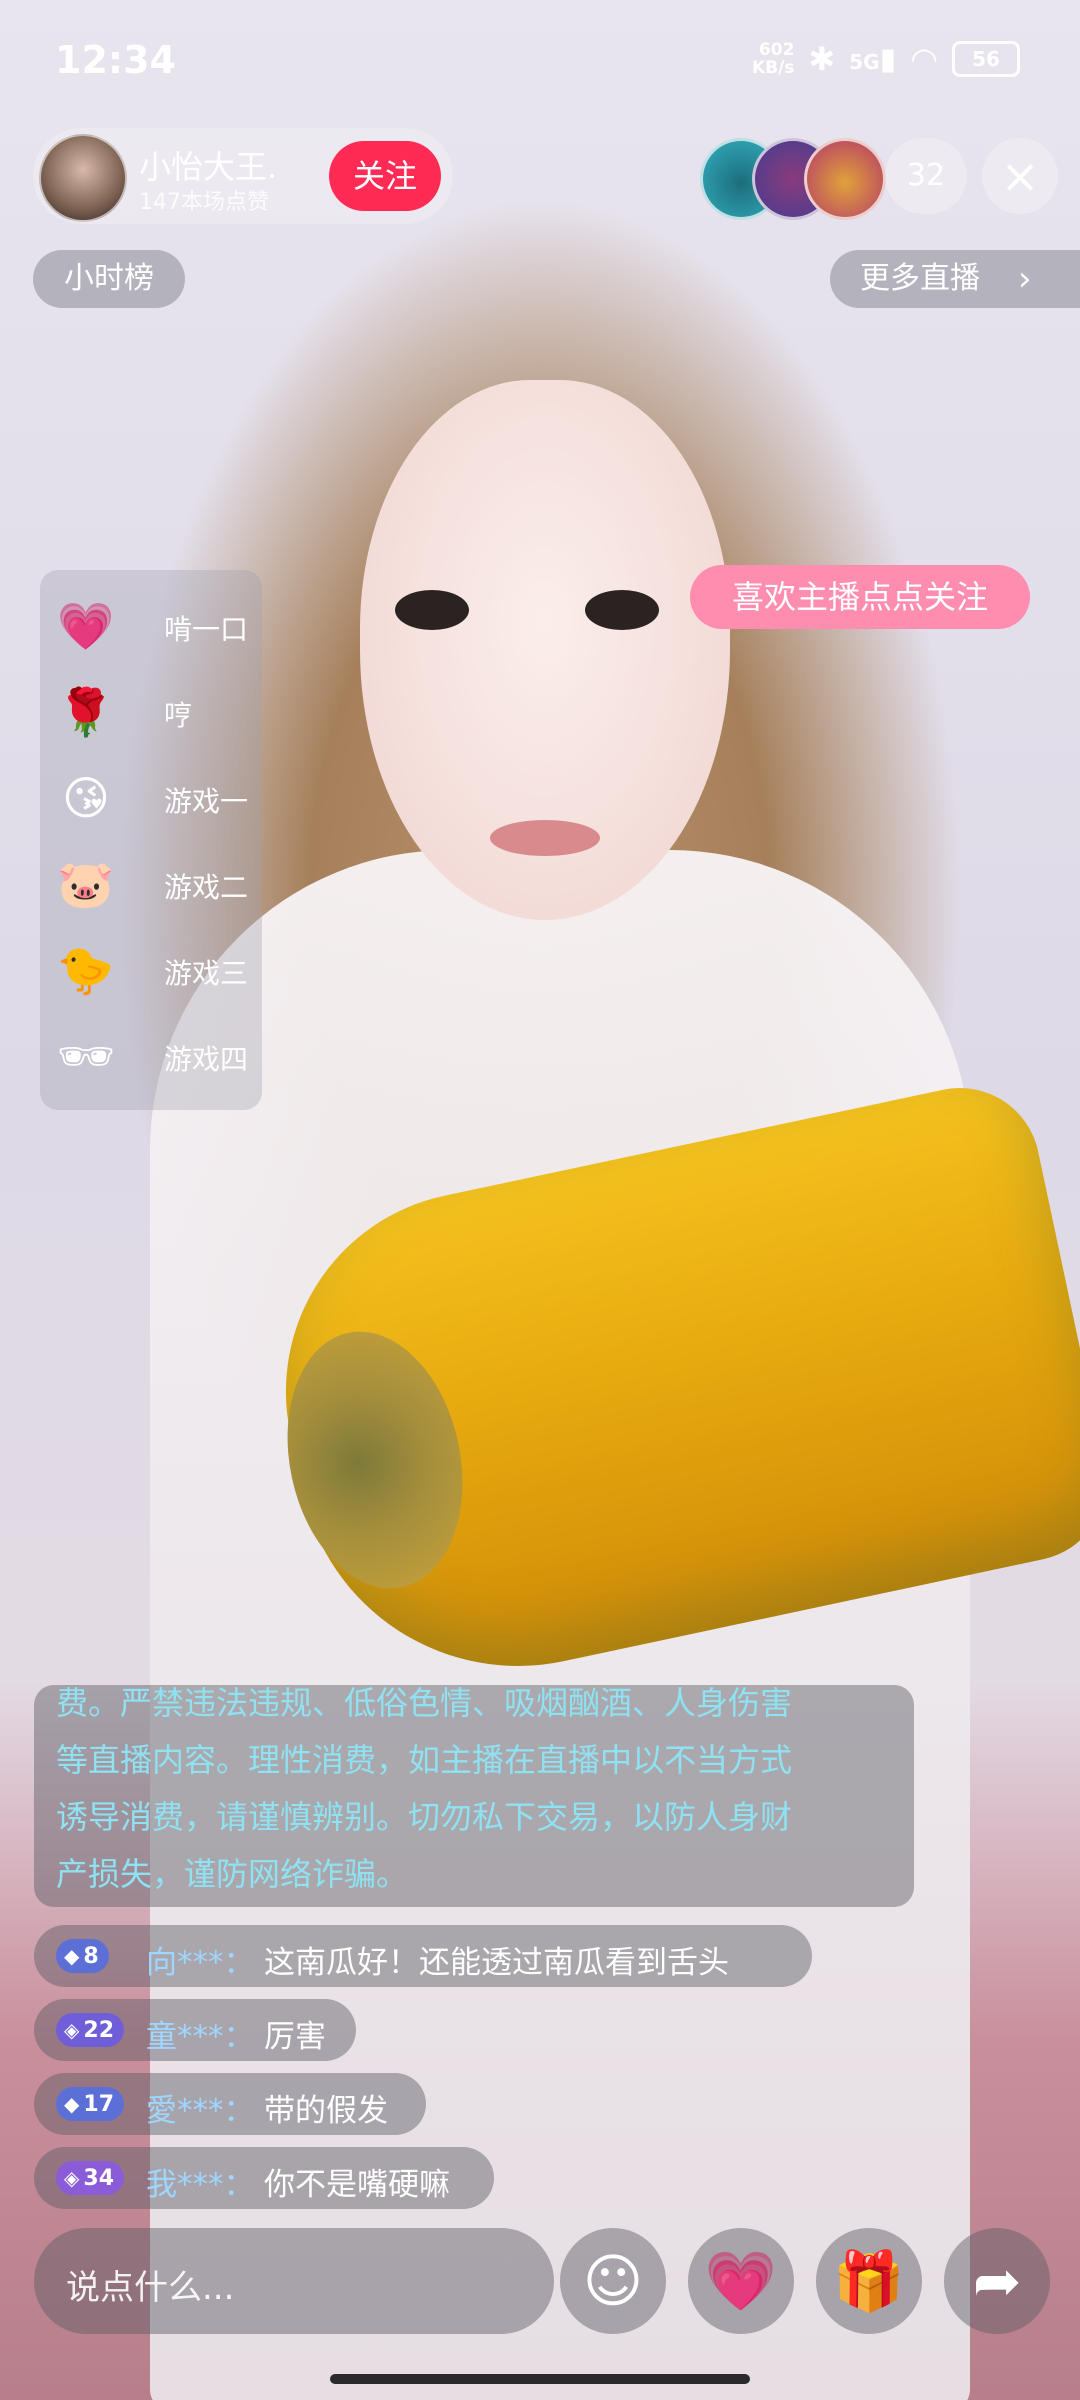  I want to click on comment-message: 这南瓜好！还能透过南瓜看到舌头, so click(496, 1963).